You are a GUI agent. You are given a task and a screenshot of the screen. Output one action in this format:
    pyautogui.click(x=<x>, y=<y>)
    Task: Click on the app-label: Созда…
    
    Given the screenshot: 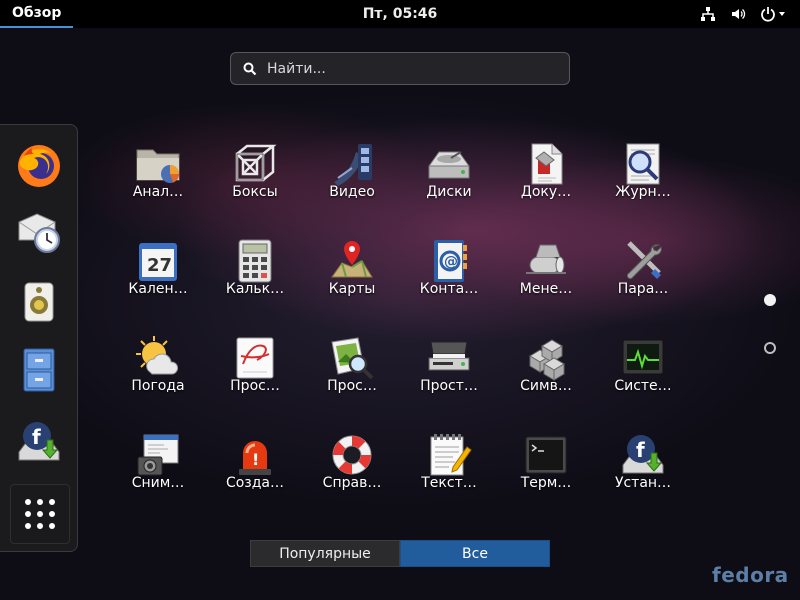 What is the action you would take?
    pyautogui.click(x=255, y=483)
    